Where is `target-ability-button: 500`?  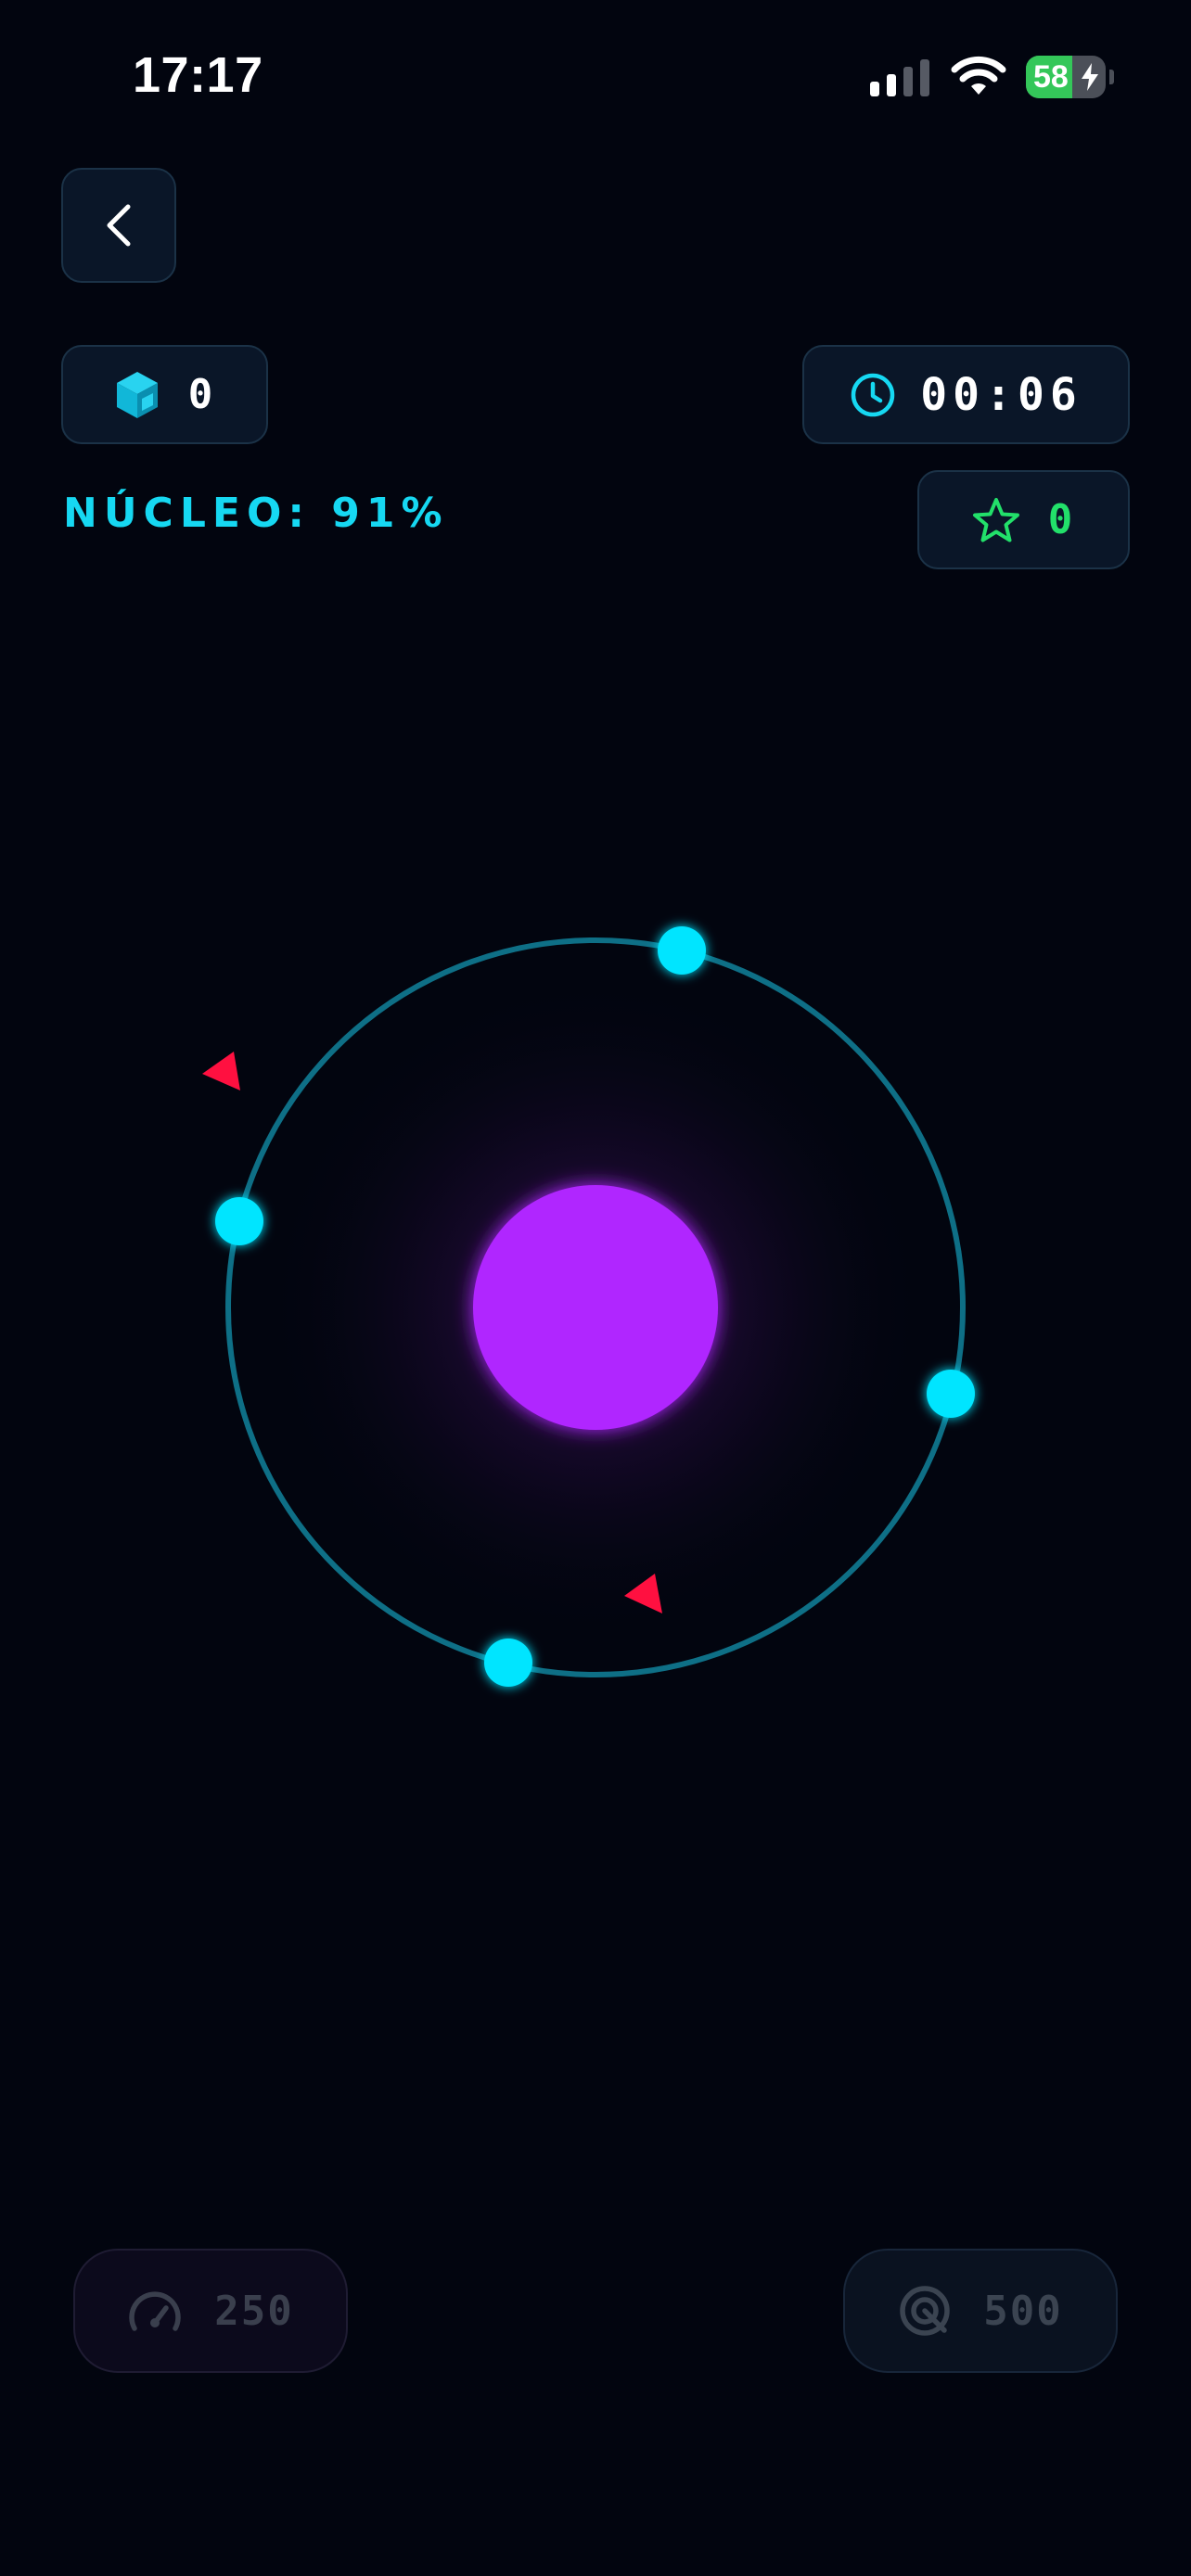
target-ability-button: 500 is located at coordinates (981, 2311).